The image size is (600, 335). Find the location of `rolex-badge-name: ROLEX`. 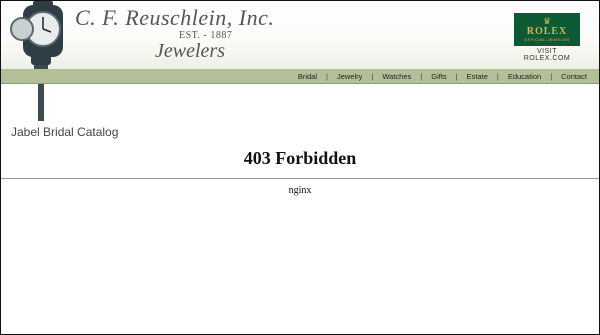

rolex-badge-name: ROLEX is located at coordinates (547, 31).